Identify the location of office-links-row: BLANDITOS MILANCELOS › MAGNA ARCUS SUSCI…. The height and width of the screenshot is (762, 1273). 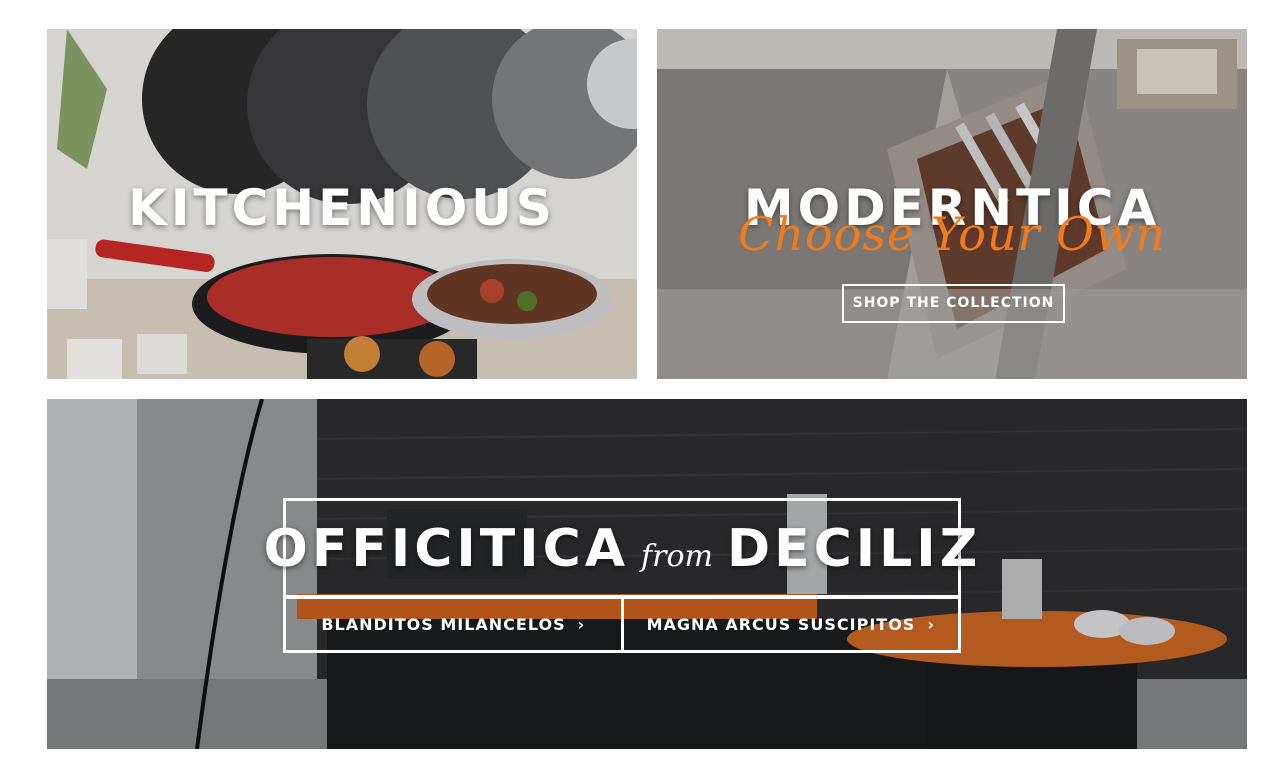
(622, 624).